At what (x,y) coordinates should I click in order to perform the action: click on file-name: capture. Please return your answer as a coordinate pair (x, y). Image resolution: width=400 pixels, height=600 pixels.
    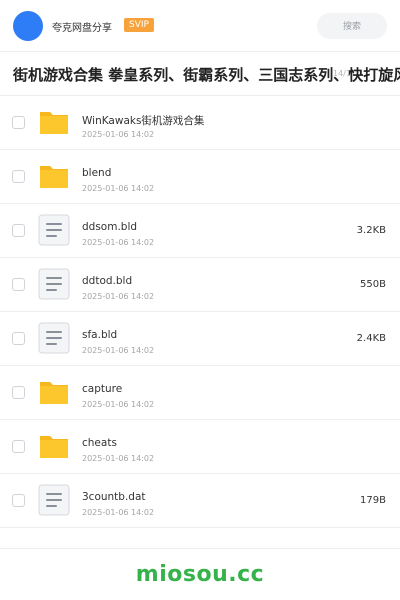
    Looking at the image, I should click on (102, 389).